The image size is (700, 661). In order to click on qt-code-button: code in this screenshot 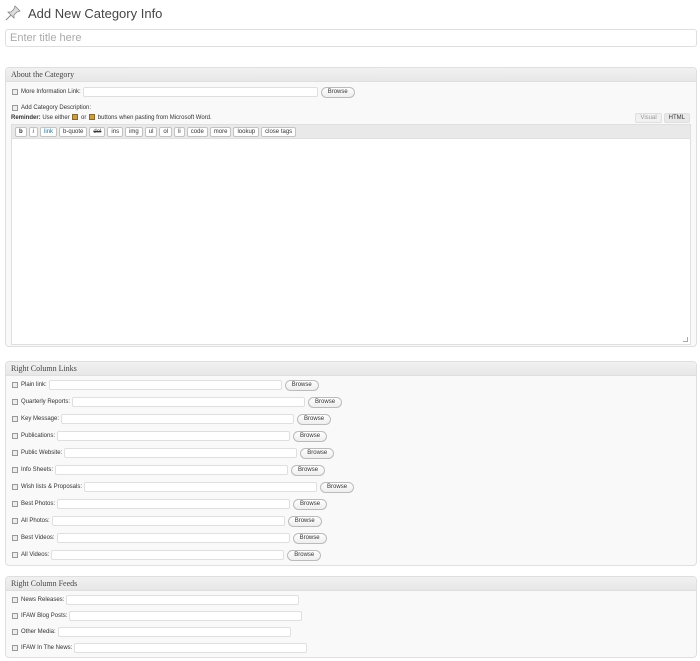, I will do `click(197, 131)`.